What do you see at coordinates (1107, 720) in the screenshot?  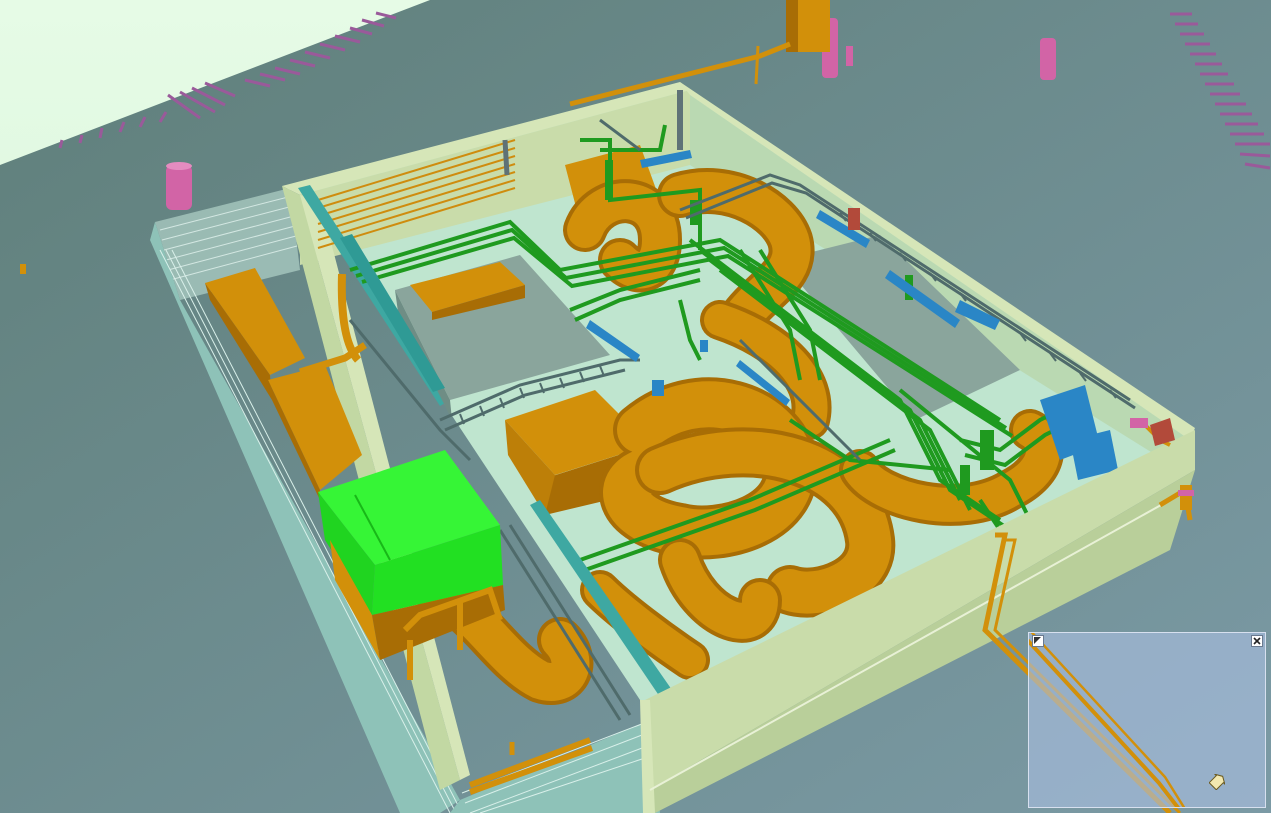 I see `navigator-view` at bounding box center [1107, 720].